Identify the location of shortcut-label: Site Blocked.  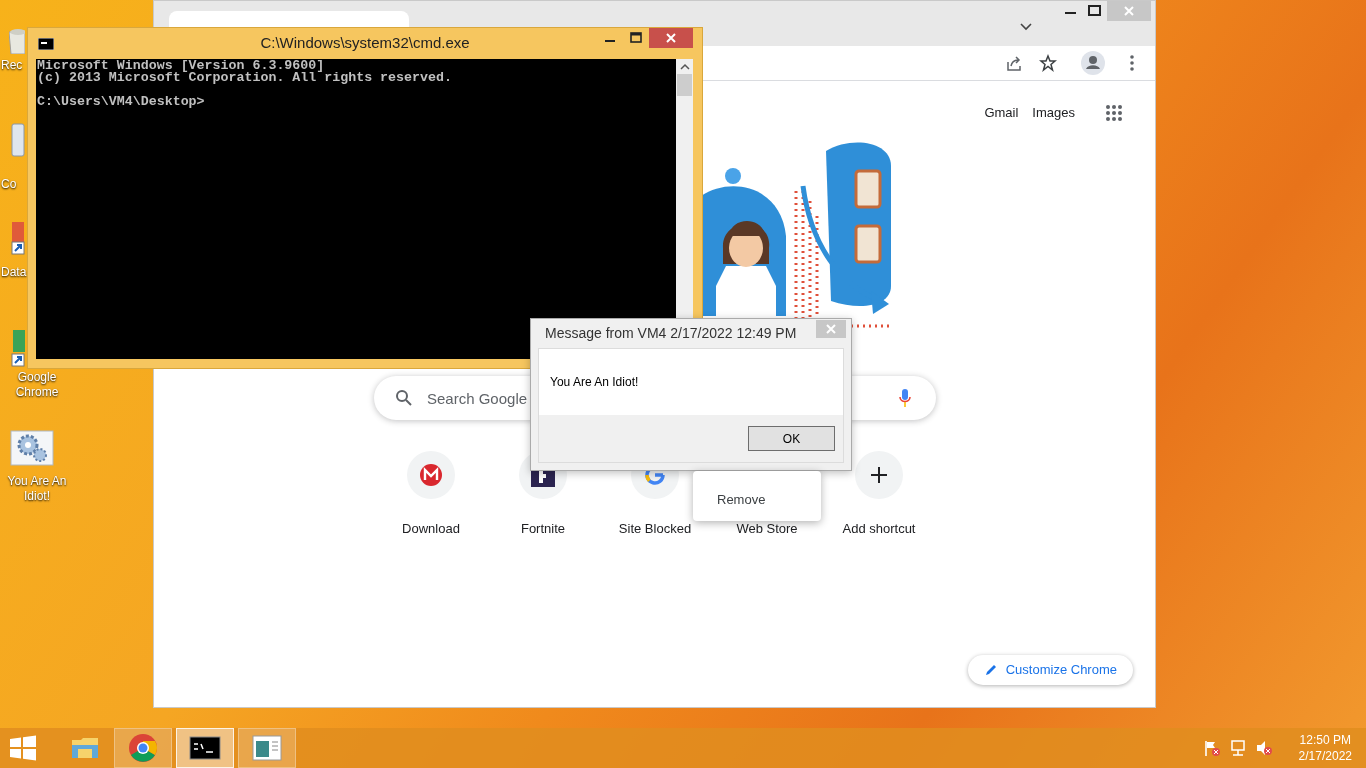
(655, 529).